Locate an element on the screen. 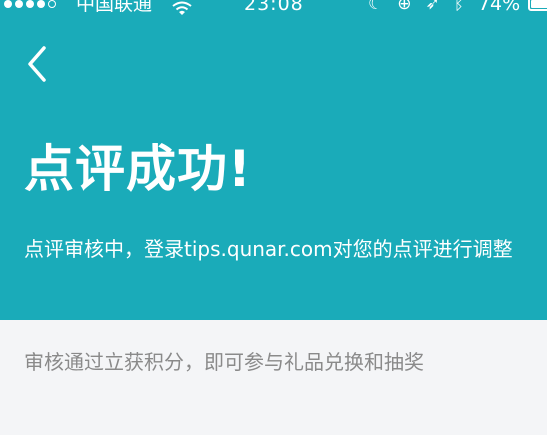 The width and height of the screenshot is (547, 435). review-status-message: 点评审核中，登录tips.qunar.com对您的点评进行调整 is located at coordinates (268, 249).